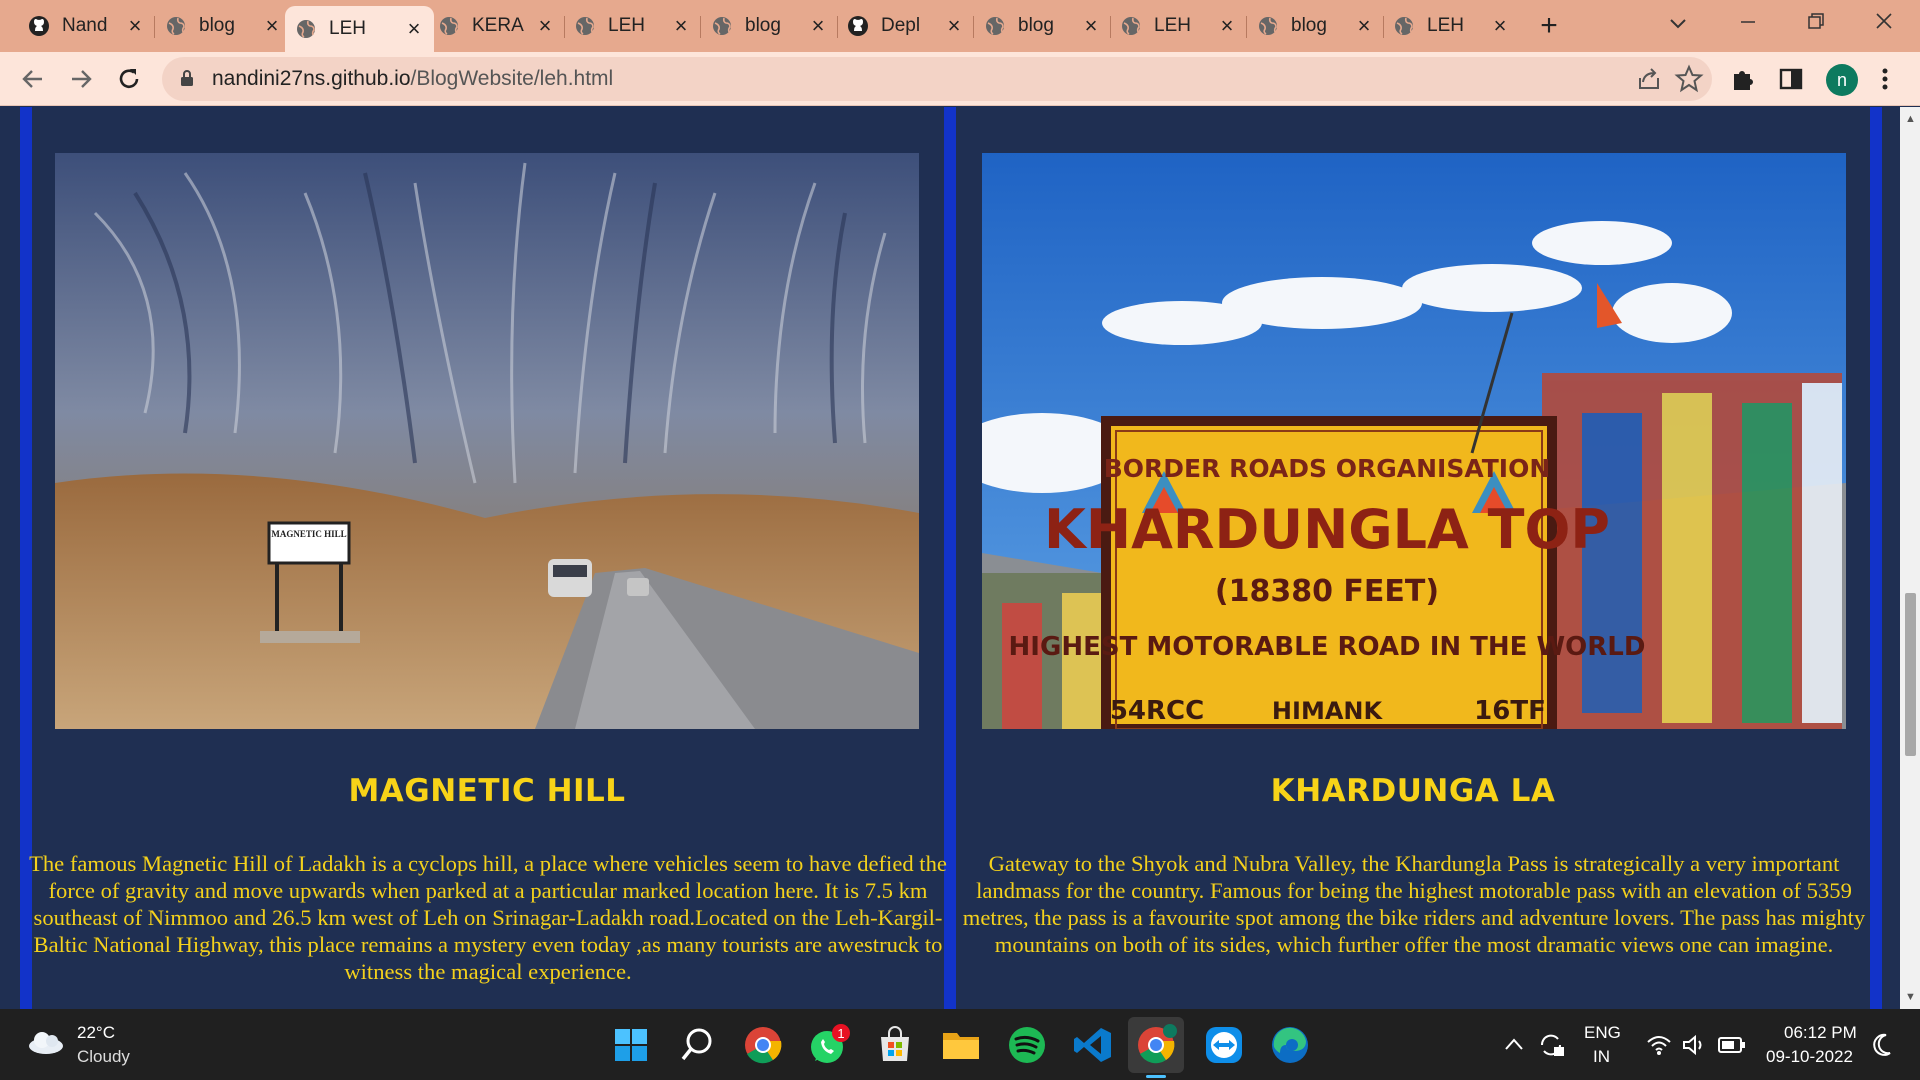 The height and width of the screenshot is (1080, 1920). Describe the element at coordinates (1551, 1045) in the screenshot. I see `sync-icon` at that location.